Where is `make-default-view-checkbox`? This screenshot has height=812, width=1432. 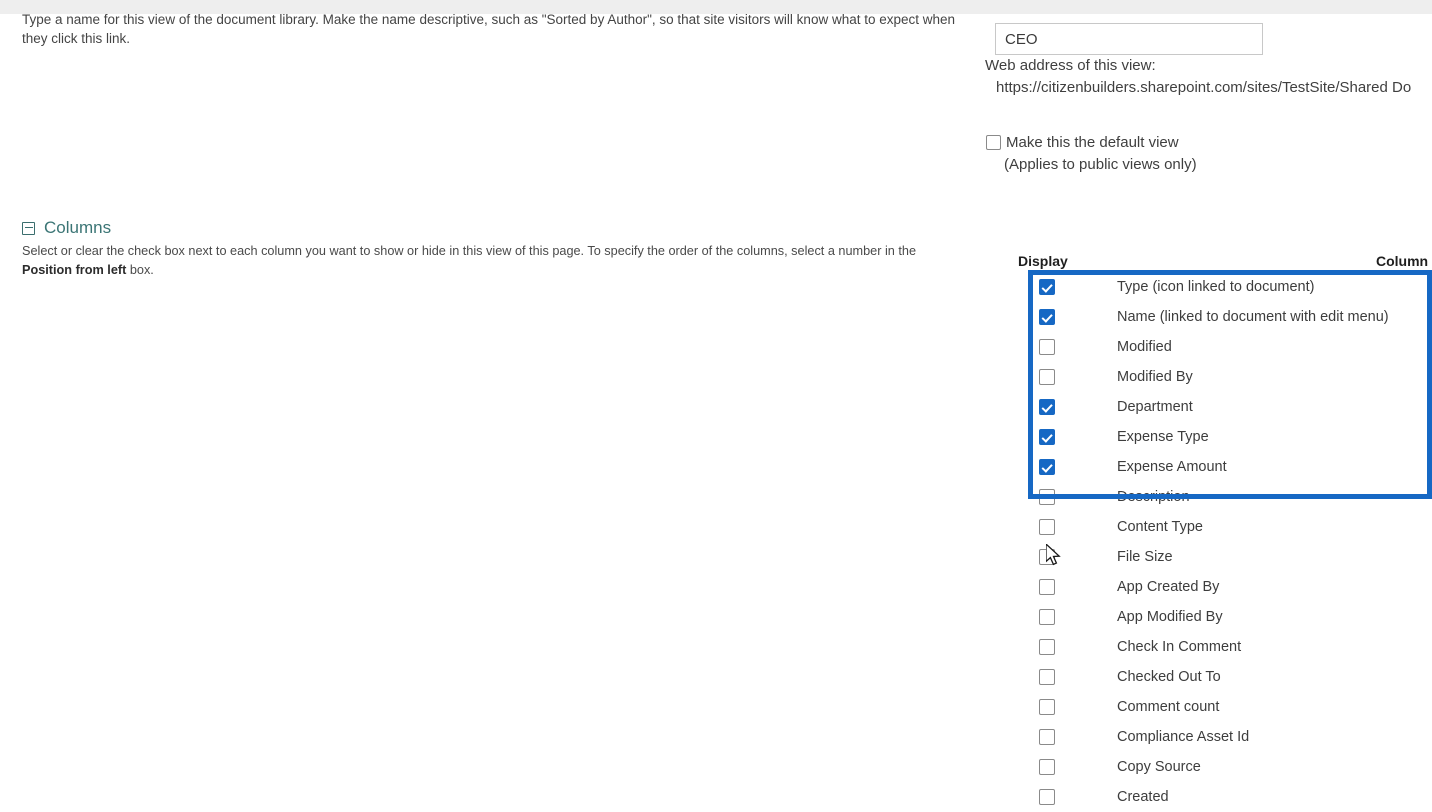
make-default-view-checkbox is located at coordinates (993, 142).